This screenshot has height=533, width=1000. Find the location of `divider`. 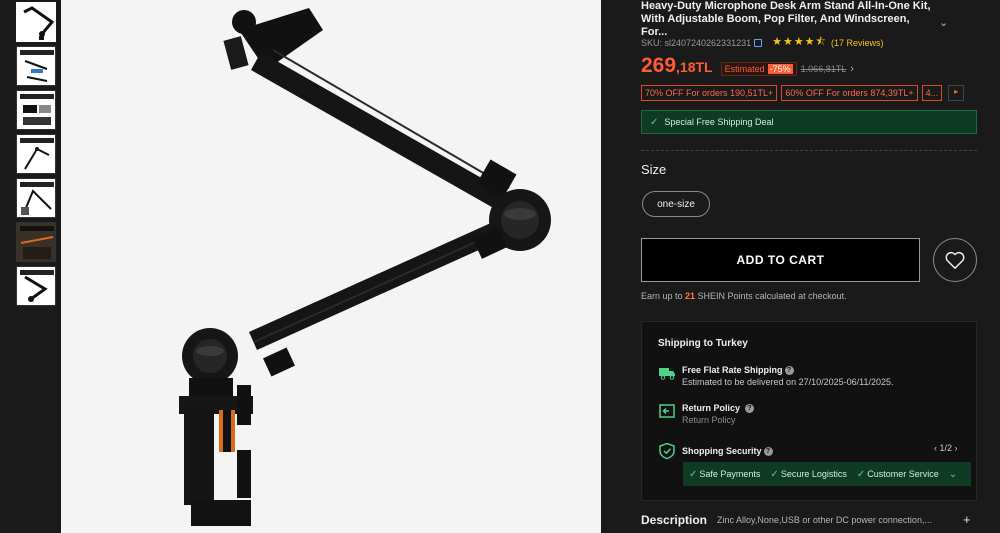

divider is located at coordinates (809, 150).